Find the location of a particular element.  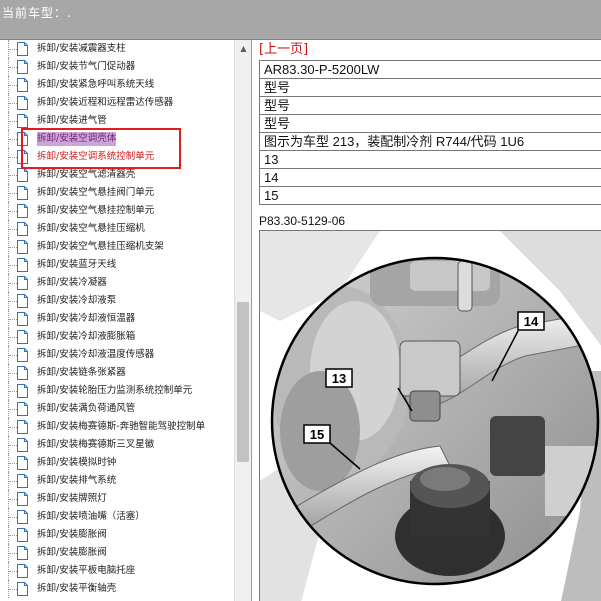

tree-item-label: 拆卸/安装紧急呼叫系统天线 is located at coordinates (96, 84).